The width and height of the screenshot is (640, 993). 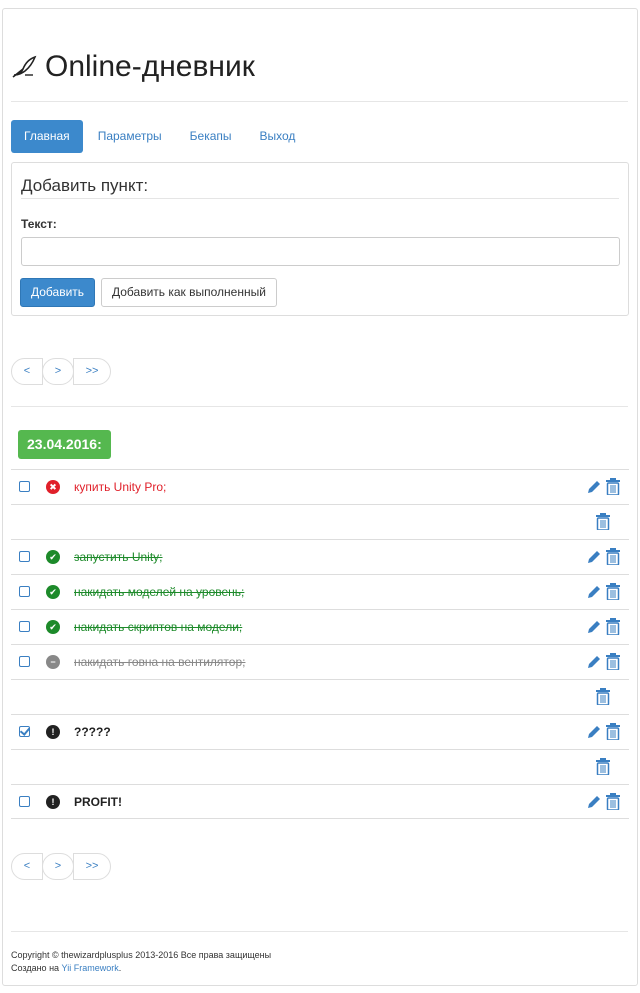 I want to click on main-nav: Главная Параметры Бекапы Выход, so click(x=160, y=136).